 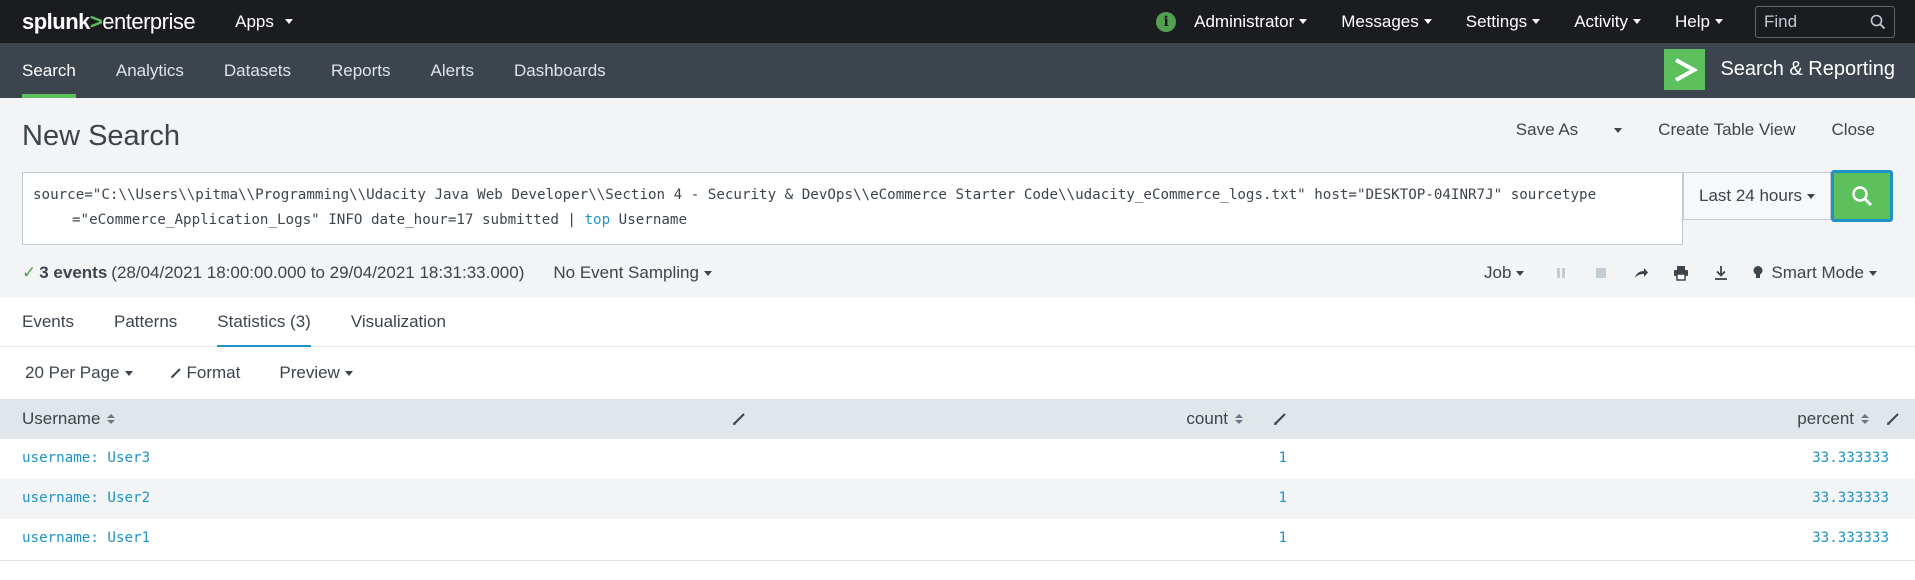 I want to click on username-cell: username: User2, so click(x=86, y=498).